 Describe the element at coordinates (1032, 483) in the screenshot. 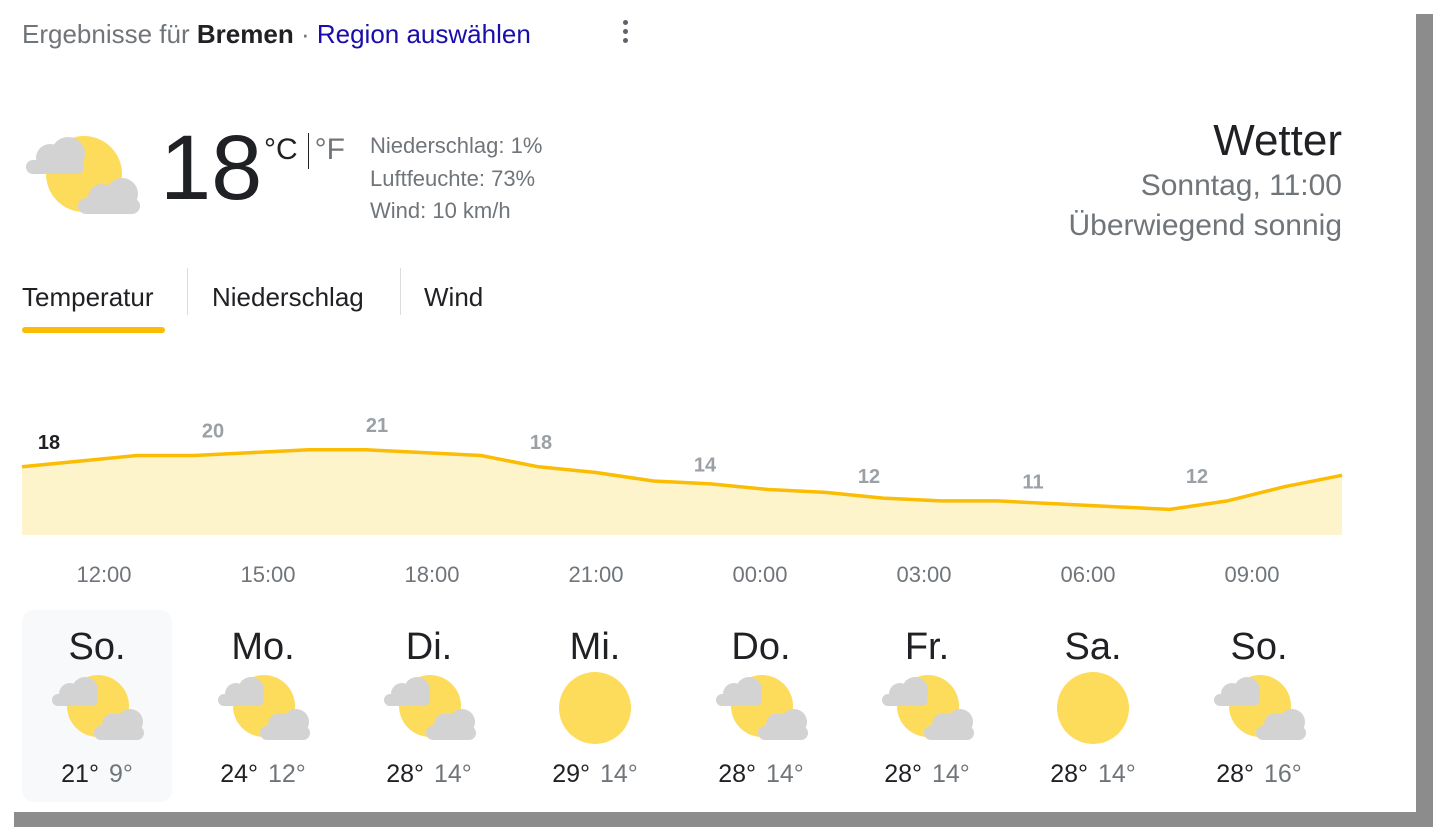

I see `data-label: 11` at that location.